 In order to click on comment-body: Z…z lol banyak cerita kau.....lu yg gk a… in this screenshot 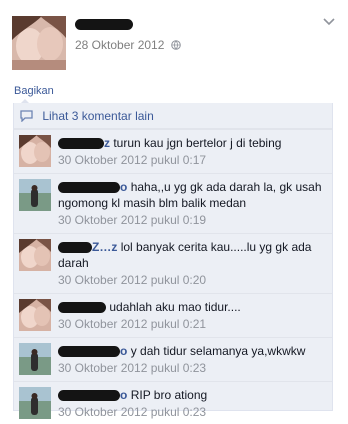, I will do `click(192, 255)`.